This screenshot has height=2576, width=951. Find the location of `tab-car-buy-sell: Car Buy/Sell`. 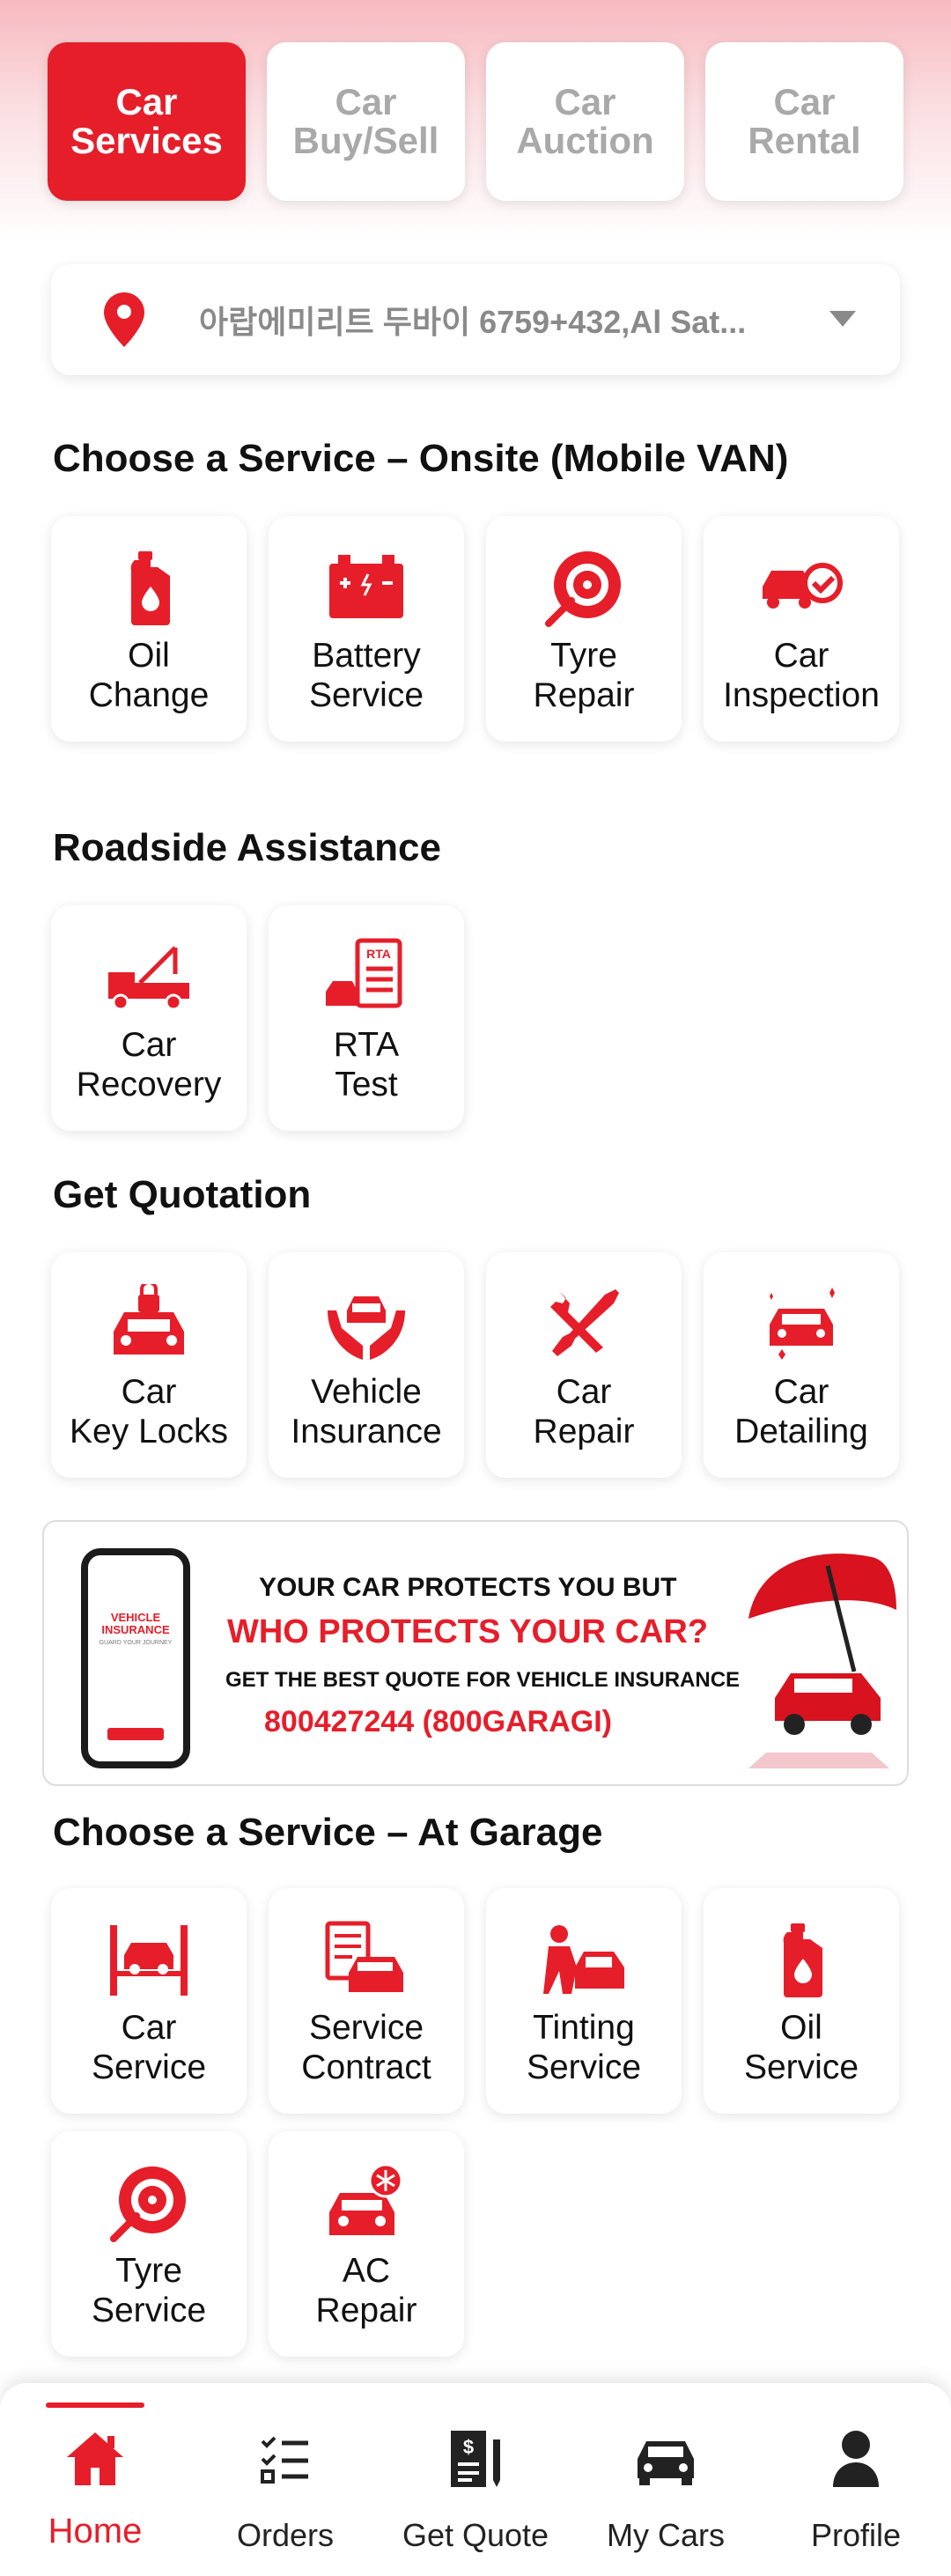

tab-car-buy-sell: Car Buy/Sell is located at coordinates (366, 121).